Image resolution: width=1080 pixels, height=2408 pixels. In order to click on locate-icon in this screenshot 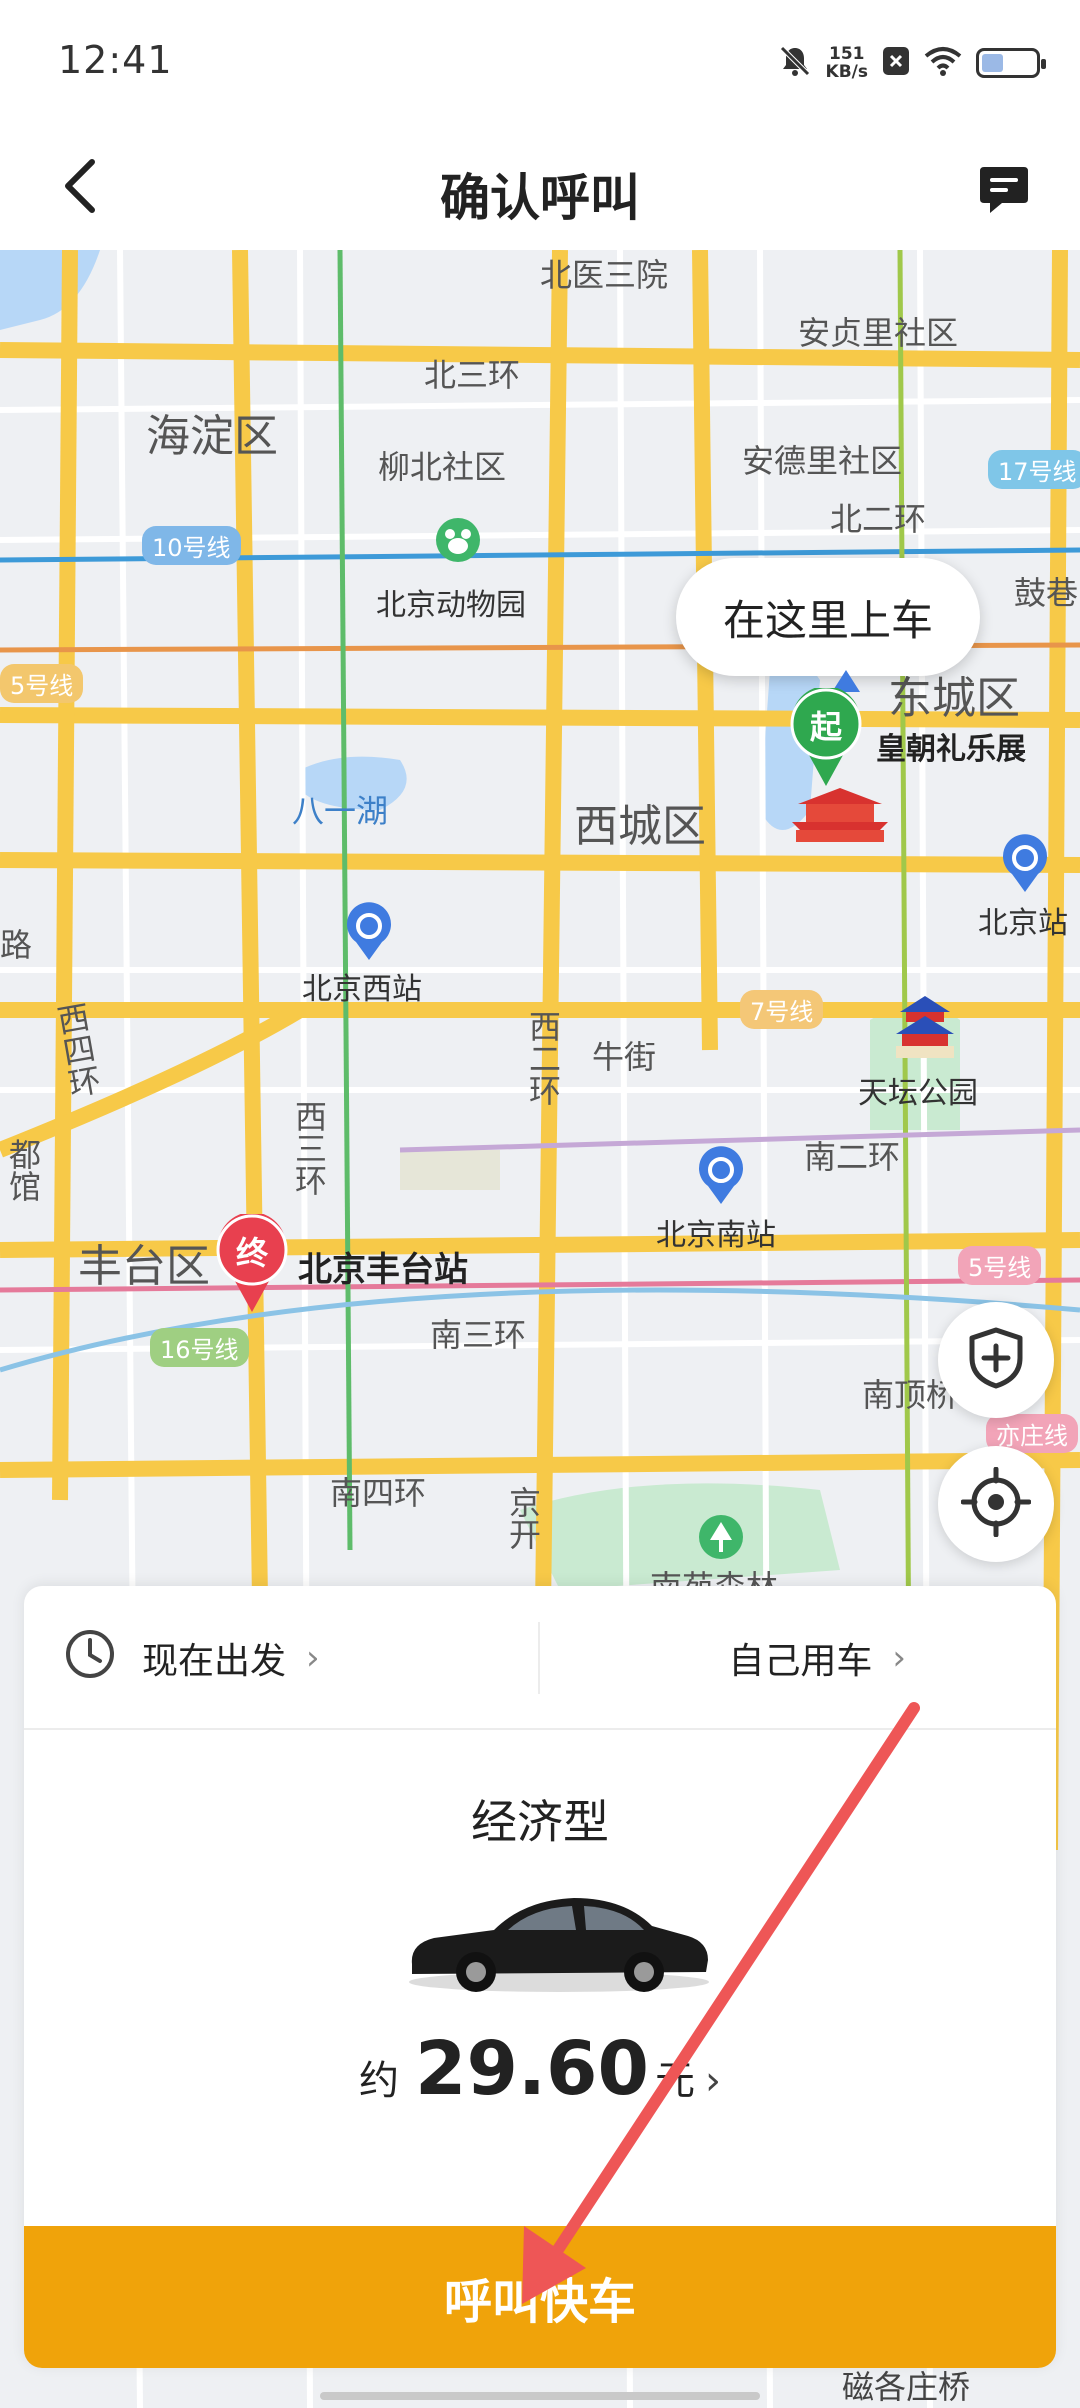, I will do `click(996, 1503)`.